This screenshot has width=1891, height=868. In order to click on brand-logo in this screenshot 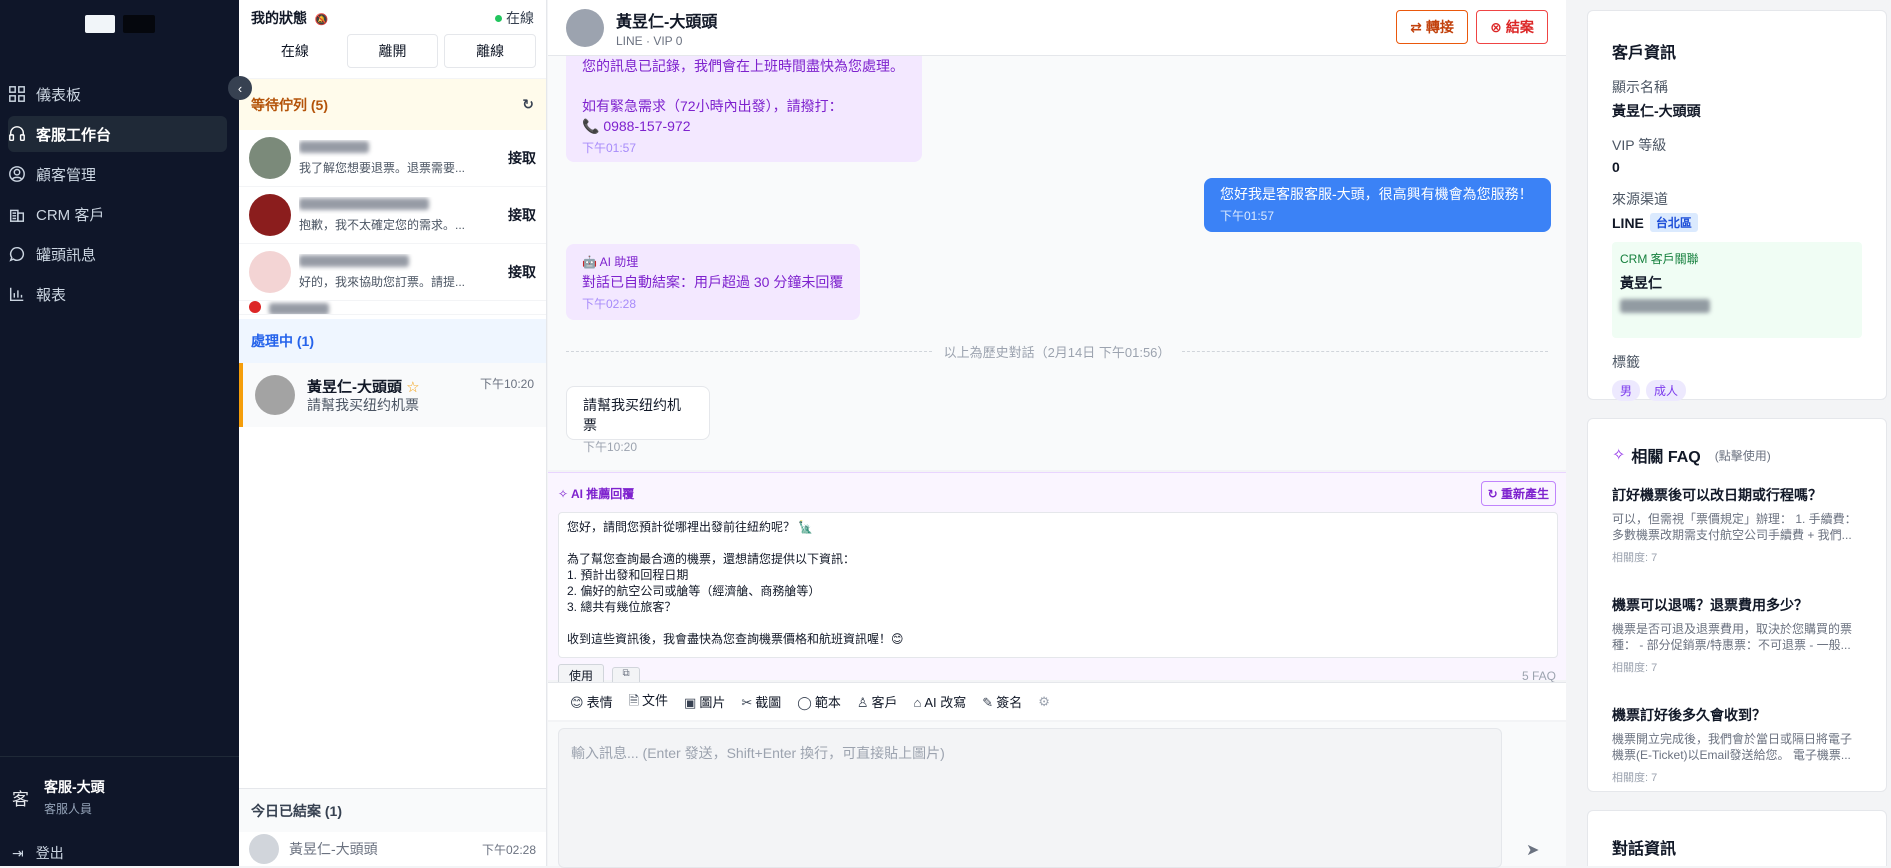, I will do `click(119, 24)`.